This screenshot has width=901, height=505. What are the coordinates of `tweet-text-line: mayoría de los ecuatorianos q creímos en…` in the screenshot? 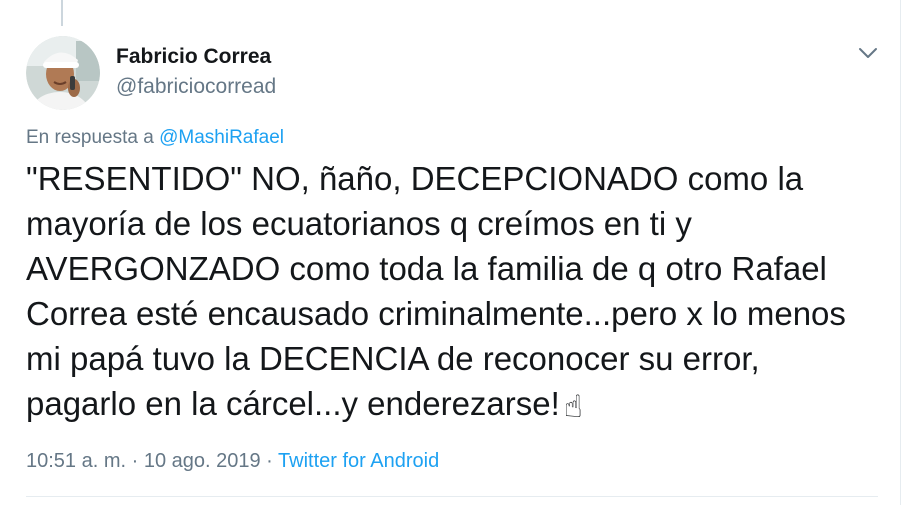 It's located at (359, 223).